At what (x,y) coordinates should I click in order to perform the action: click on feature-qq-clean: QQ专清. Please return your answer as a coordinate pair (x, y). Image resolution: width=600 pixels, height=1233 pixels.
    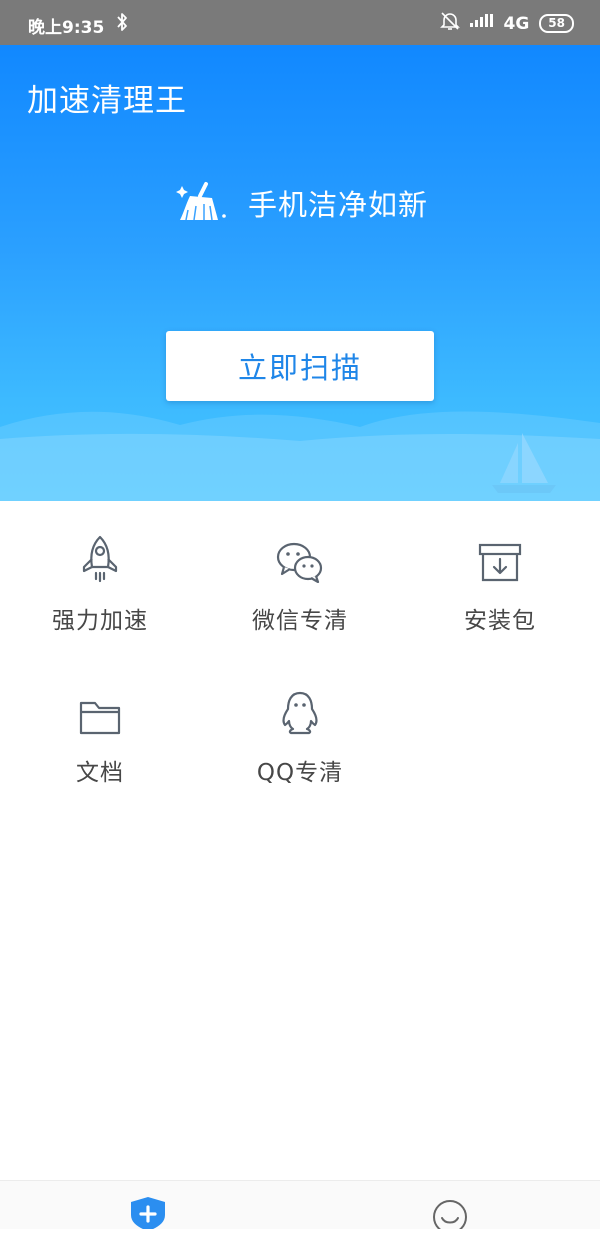
    Looking at the image, I should click on (300, 723).